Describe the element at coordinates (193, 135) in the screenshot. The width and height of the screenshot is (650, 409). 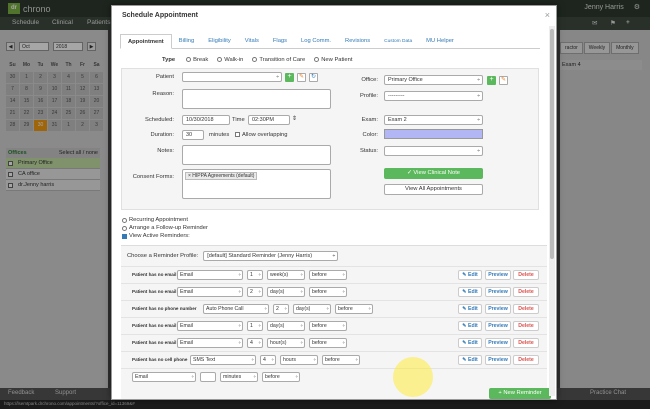
I see `duration-input: 30` at that location.